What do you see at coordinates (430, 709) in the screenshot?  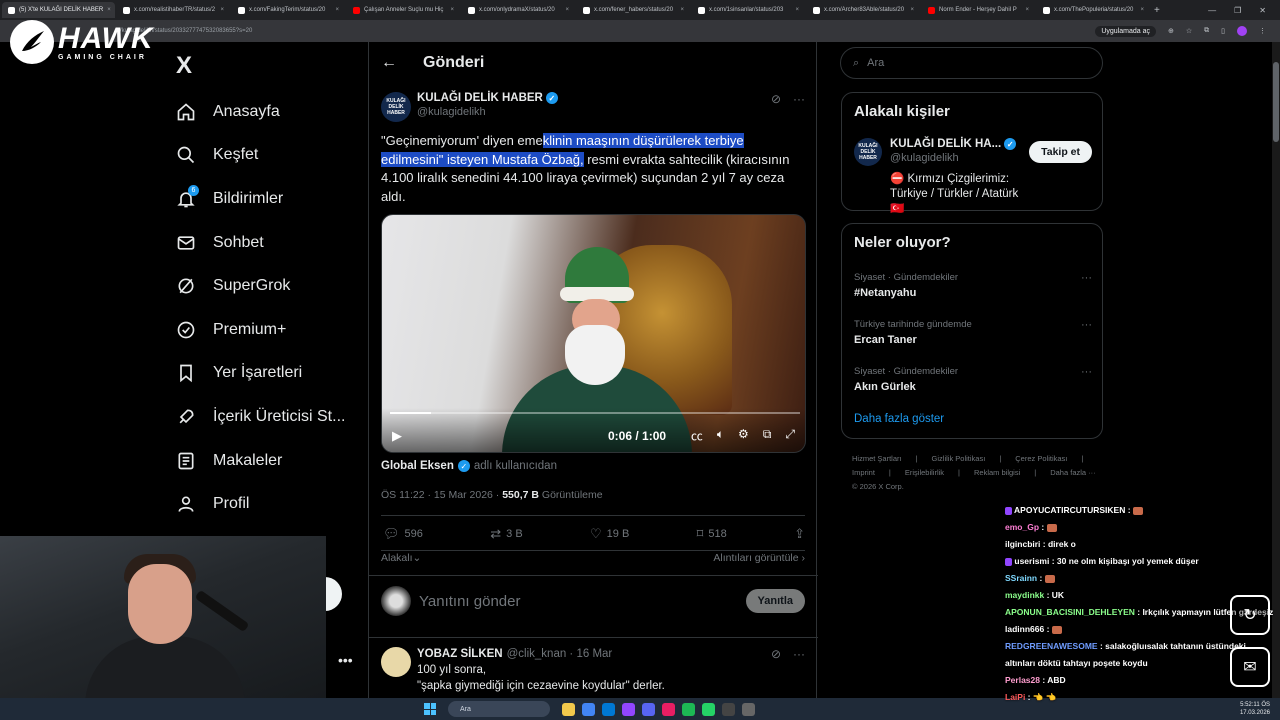 I see `windows-start-icon` at bounding box center [430, 709].